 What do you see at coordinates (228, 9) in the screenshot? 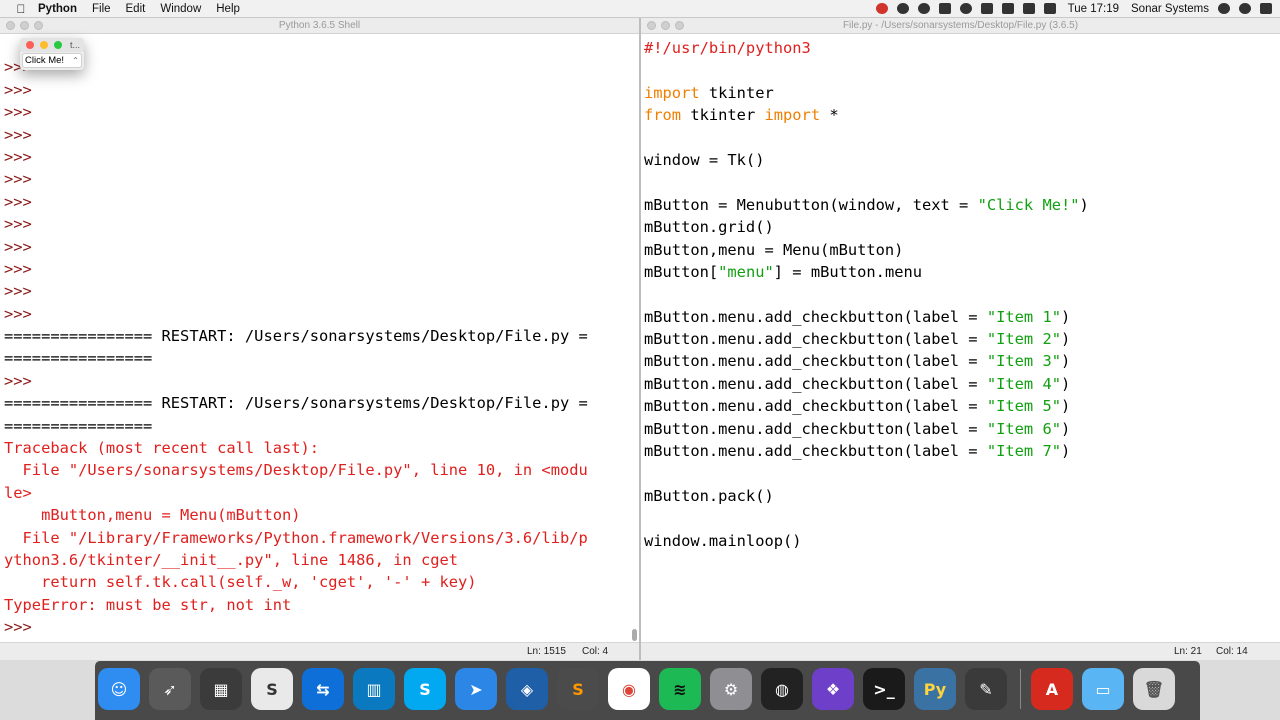
I see `menu-help: Help` at bounding box center [228, 9].